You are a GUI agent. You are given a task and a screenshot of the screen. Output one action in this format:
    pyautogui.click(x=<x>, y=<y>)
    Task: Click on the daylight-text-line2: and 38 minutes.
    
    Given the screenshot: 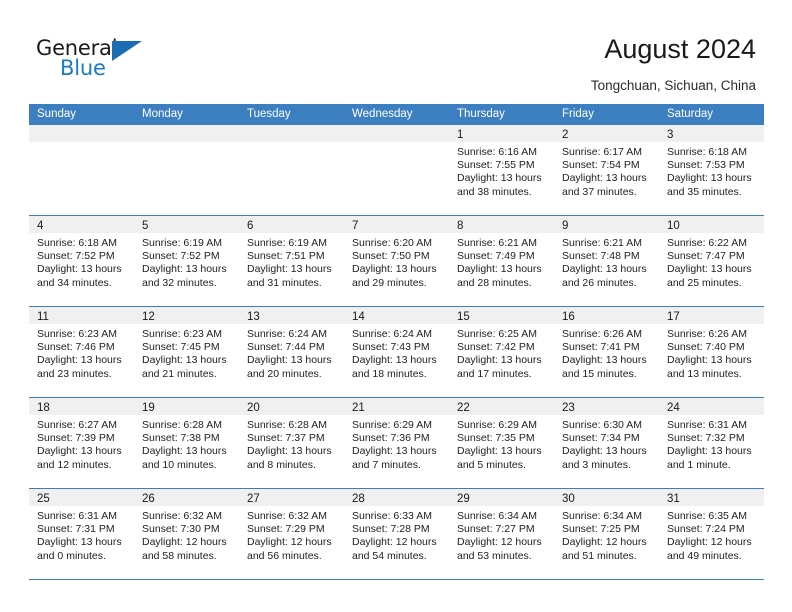 What is the action you would take?
    pyautogui.click(x=494, y=191)
    